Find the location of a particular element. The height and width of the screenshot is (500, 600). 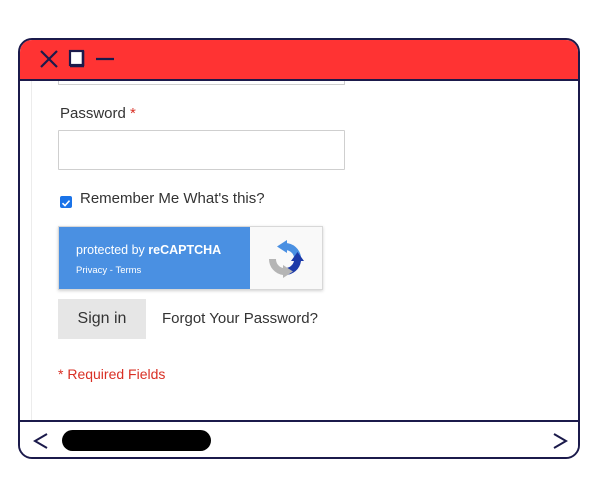

minimize-icon is located at coordinates (105, 59).